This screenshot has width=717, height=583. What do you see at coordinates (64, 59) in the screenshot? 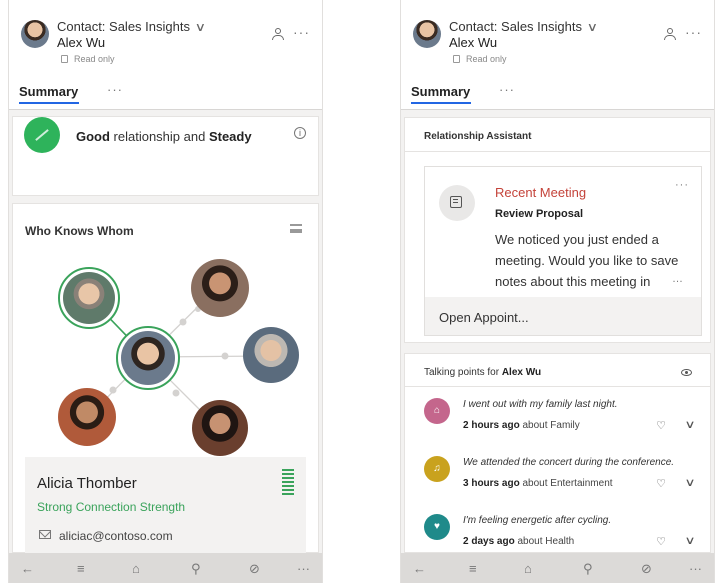
I see `lock-icon` at bounding box center [64, 59].